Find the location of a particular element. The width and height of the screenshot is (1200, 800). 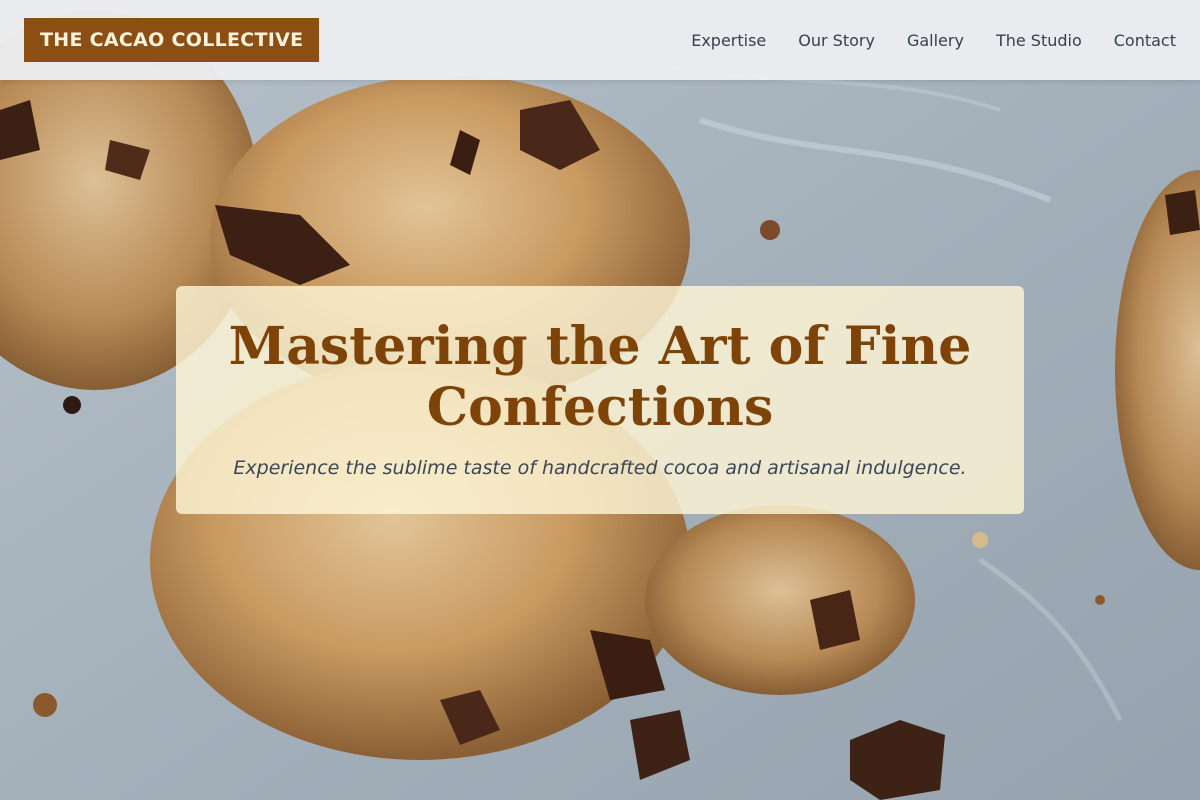

brand-logo: THE CACAO COLLECTIVE is located at coordinates (172, 40).